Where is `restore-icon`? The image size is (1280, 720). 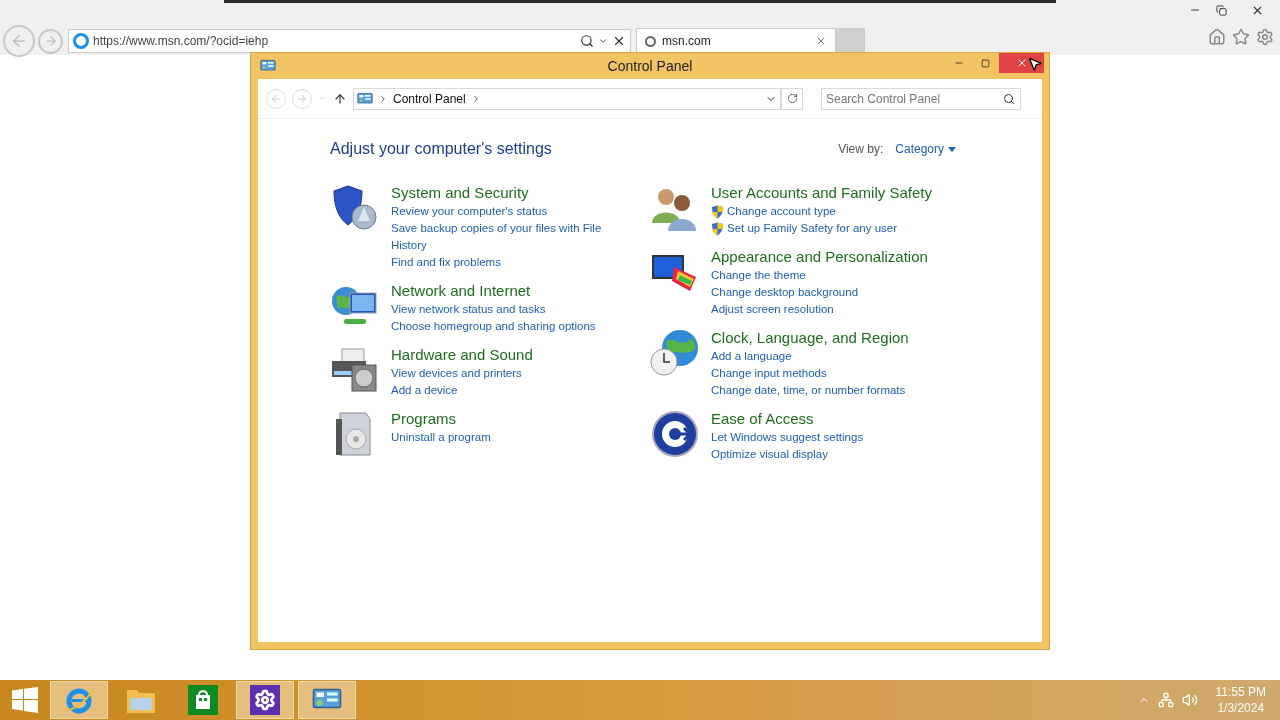
restore-icon is located at coordinates (1221, 10).